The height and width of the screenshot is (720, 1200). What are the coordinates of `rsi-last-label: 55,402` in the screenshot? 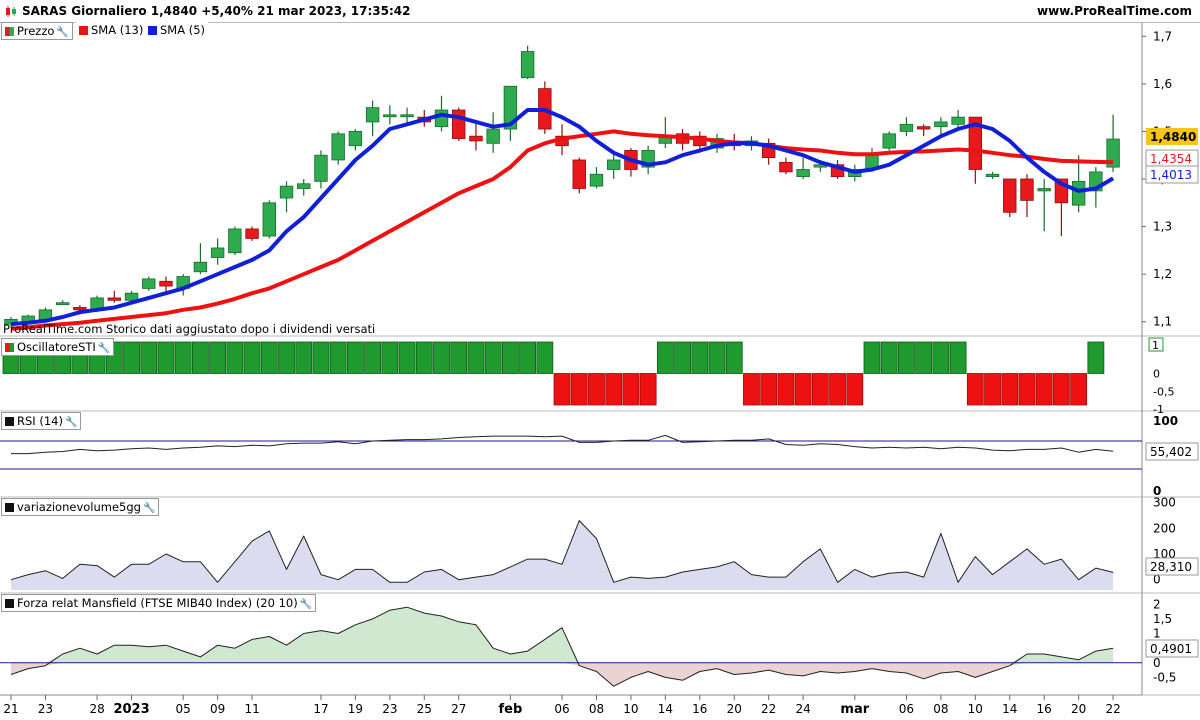 It's located at (1171, 452).